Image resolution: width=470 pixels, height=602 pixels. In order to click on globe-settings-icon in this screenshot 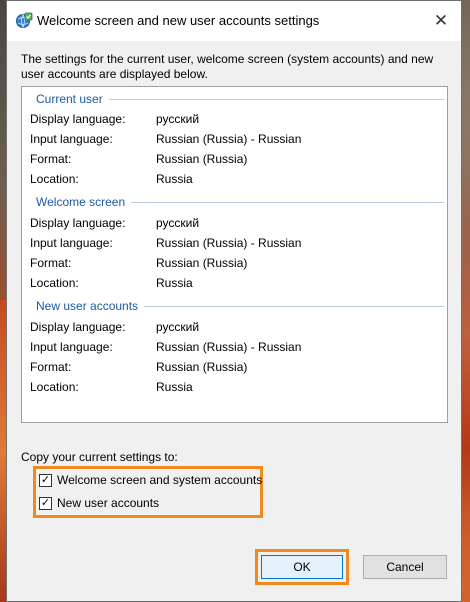, I will do `click(24, 21)`.